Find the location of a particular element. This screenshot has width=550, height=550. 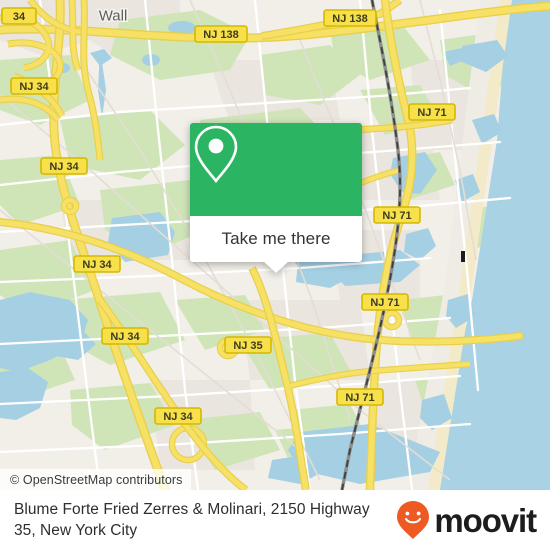

callout-tail is located at coordinates (276, 267).